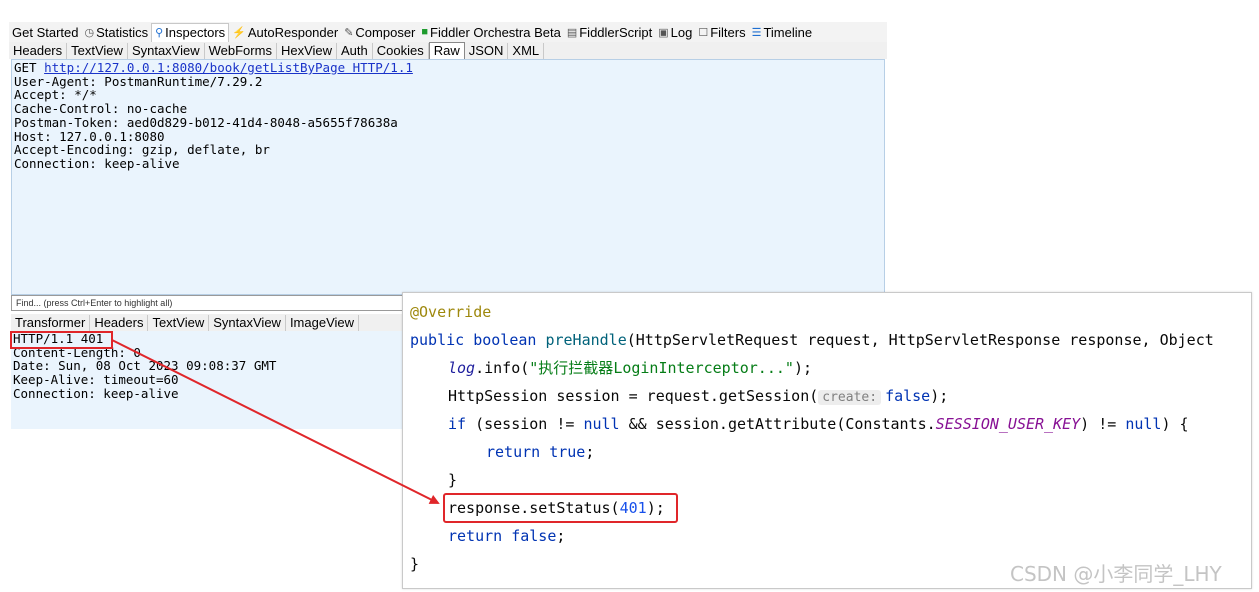 Image resolution: width=1259 pixels, height=592 pixels. I want to click on script-icon: ▤, so click(572, 32).